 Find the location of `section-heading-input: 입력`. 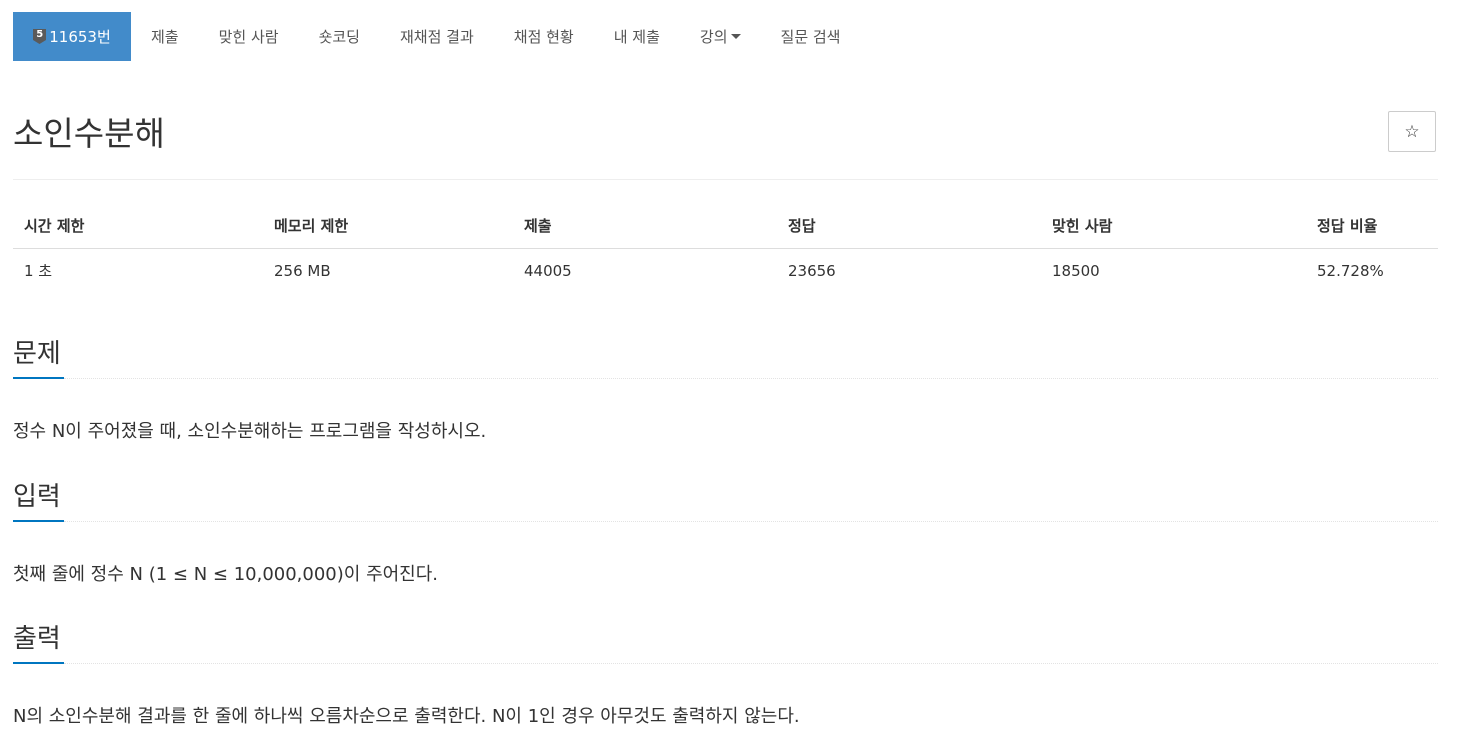

section-heading-input: 입력 is located at coordinates (37, 497).